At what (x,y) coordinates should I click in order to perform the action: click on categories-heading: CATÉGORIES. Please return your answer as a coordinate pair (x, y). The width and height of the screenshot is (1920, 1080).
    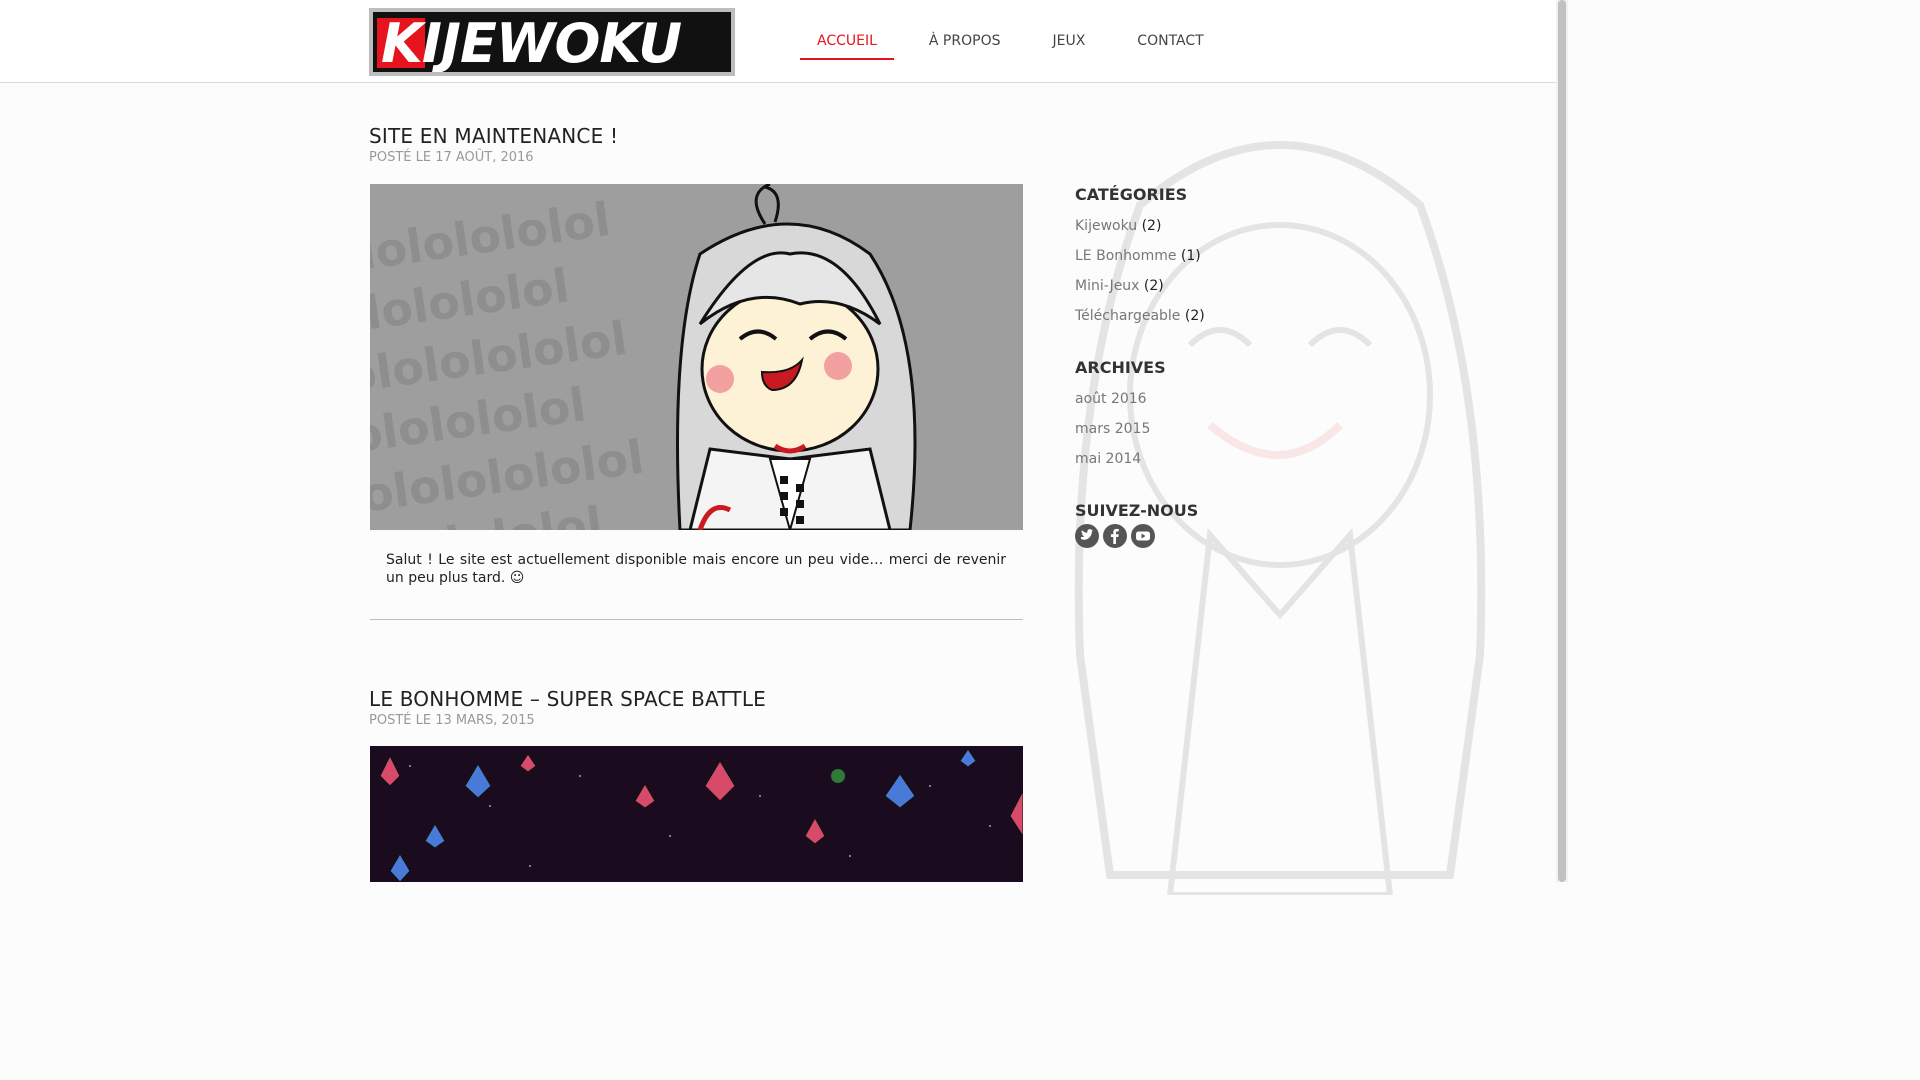
    Looking at the image, I should click on (1131, 194).